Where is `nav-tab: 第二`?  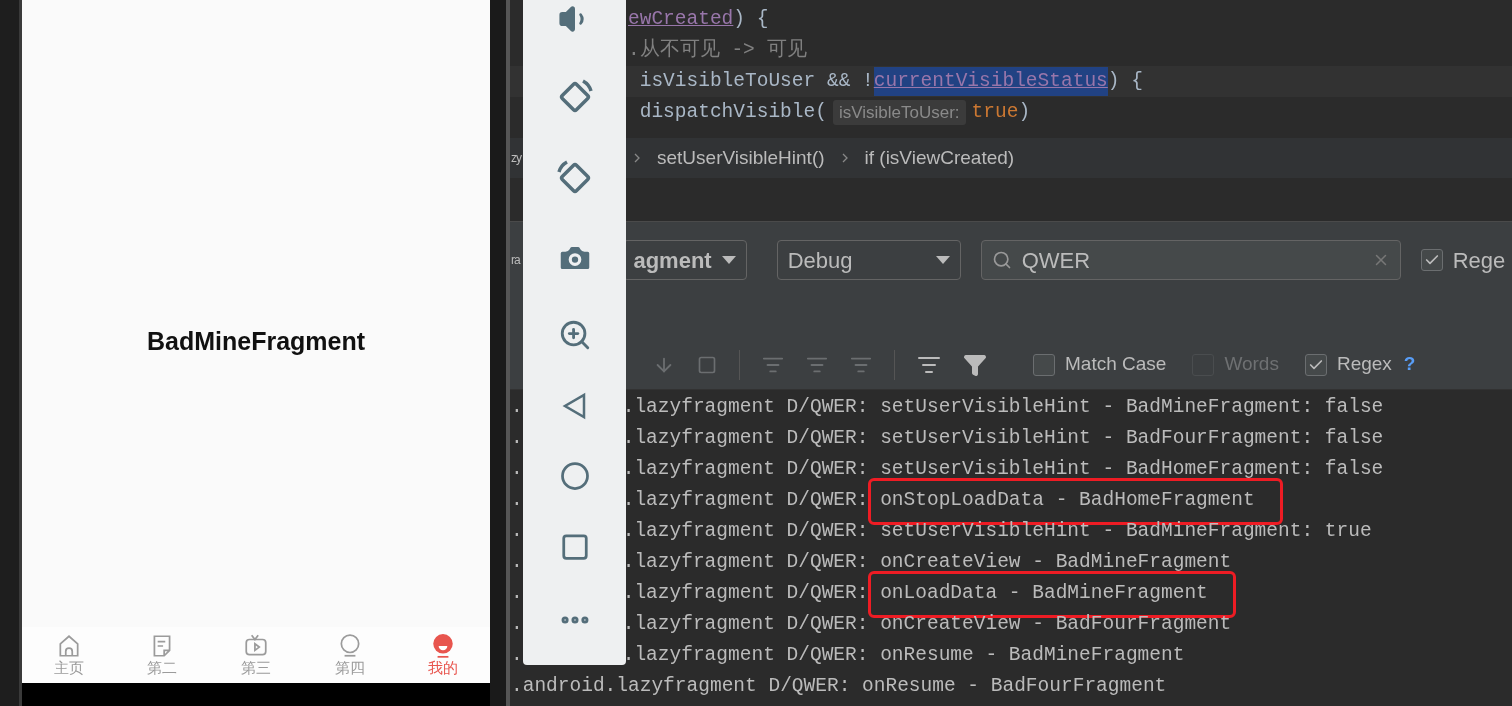 nav-tab: 第二 is located at coordinates (162, 655).